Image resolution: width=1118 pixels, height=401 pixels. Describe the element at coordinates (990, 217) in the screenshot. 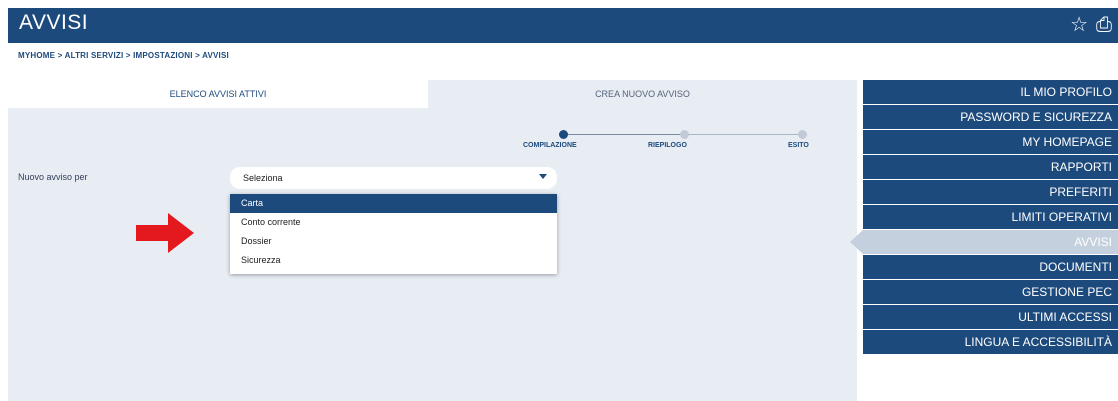

I see `sidebar-item-limiti: LIMITI OPERATIVI` at that location.